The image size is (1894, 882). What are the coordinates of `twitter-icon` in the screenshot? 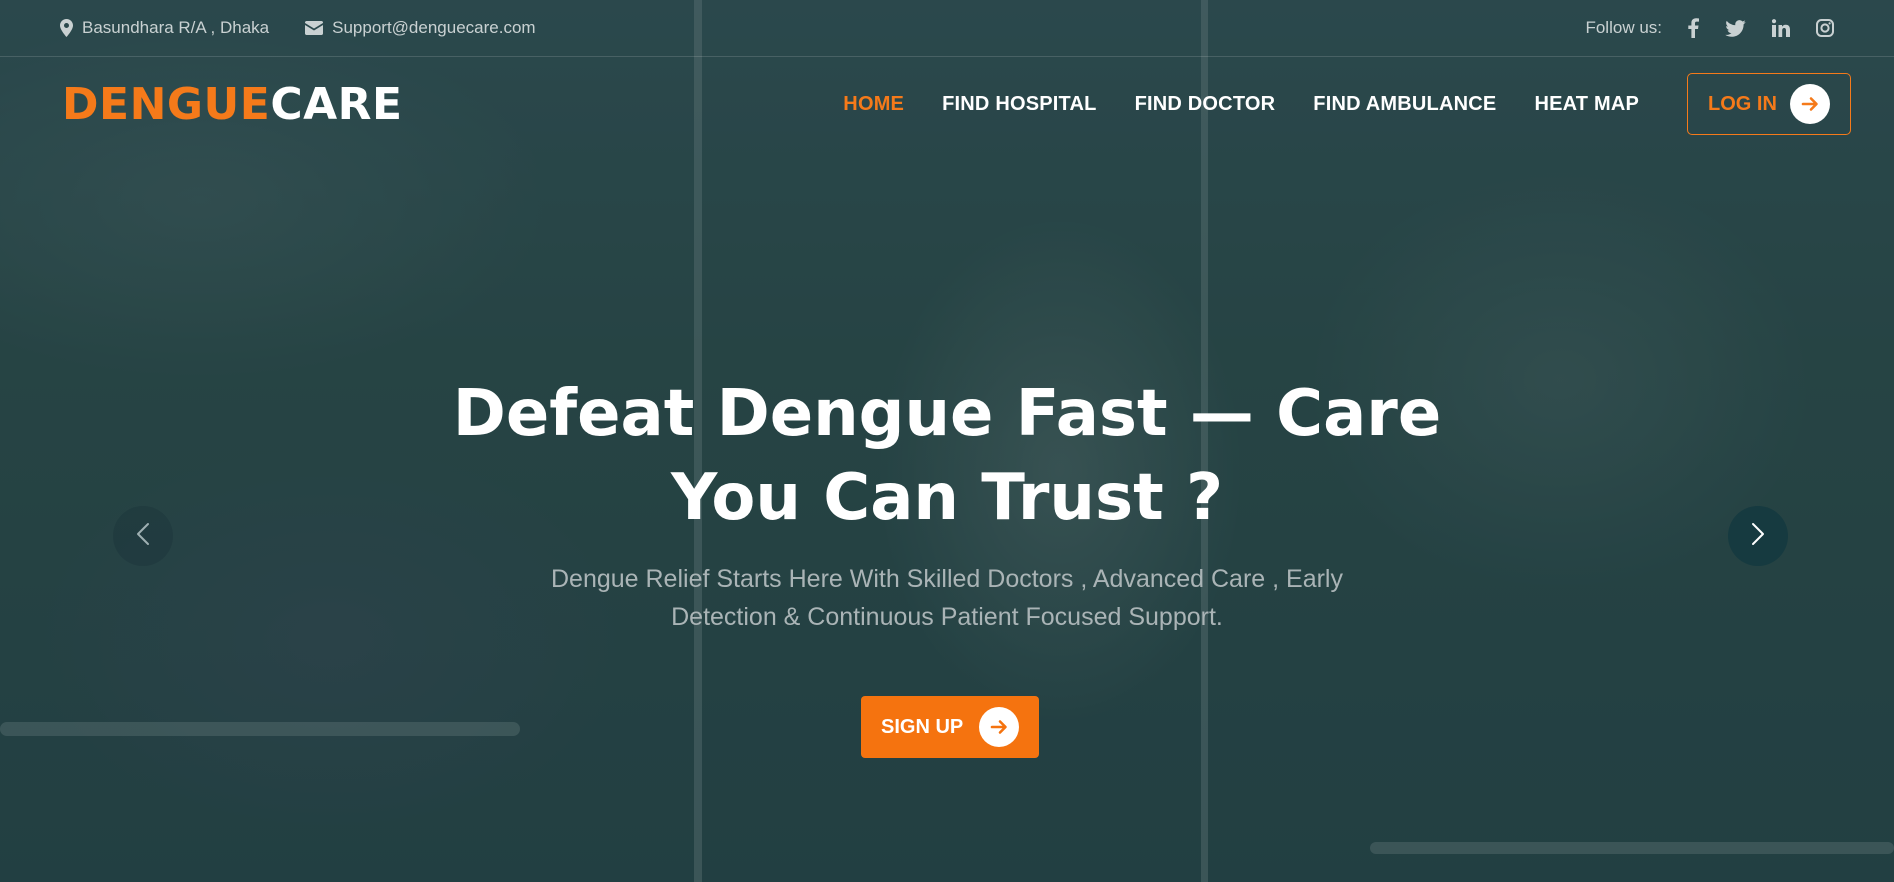 It's located at (1735, 28).